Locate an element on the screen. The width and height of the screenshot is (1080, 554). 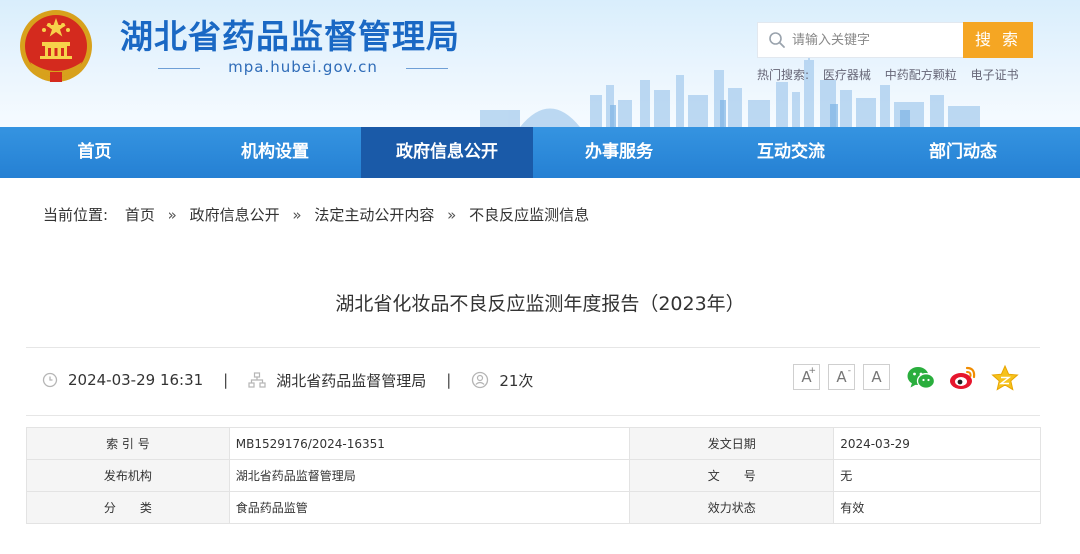
nav-item-services: 办事服务 is located at coordinates (619, 152).